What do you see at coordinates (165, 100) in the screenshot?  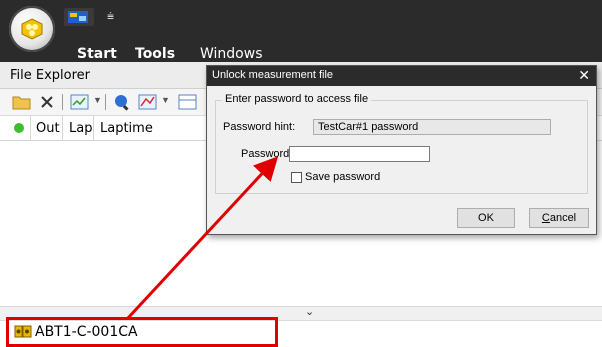 I see `measurement-view-dropdown-icon: ▼` at bounding box center [165, 100].